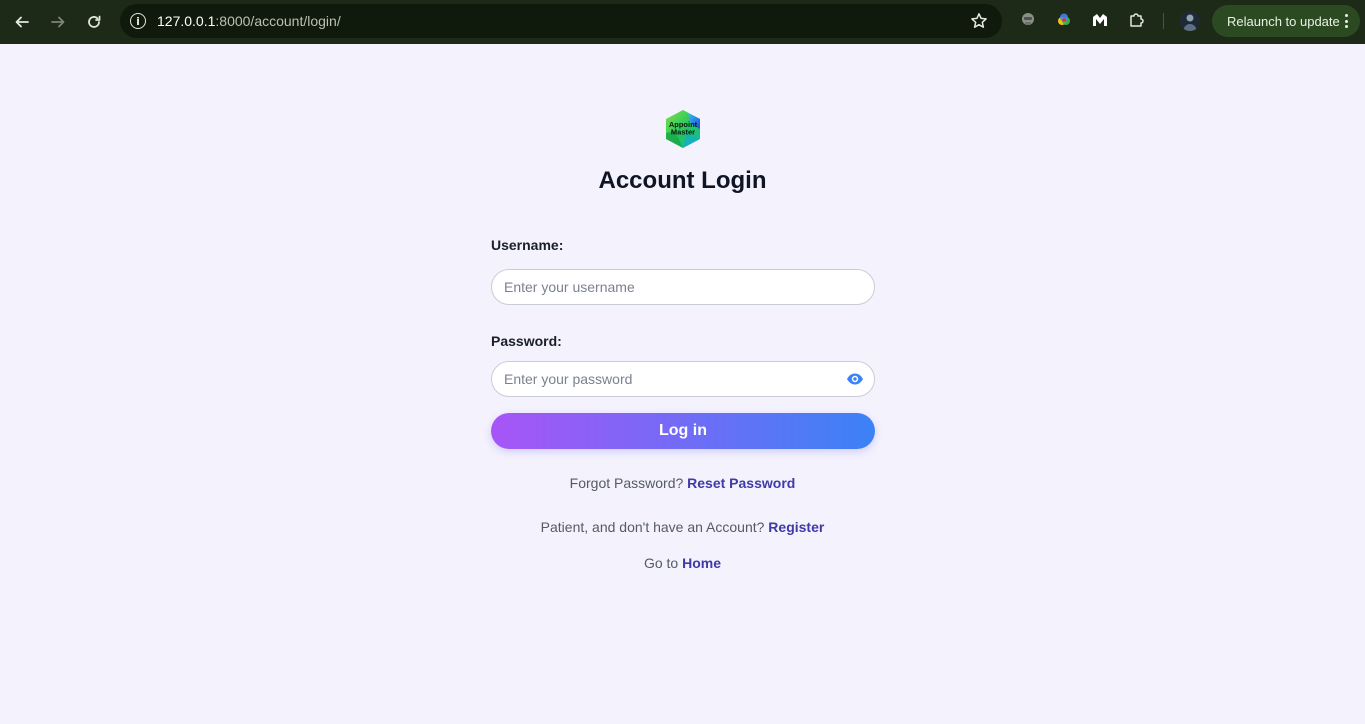 The image size is (1365, 724). I want to click on password-input, so click(683, 379).